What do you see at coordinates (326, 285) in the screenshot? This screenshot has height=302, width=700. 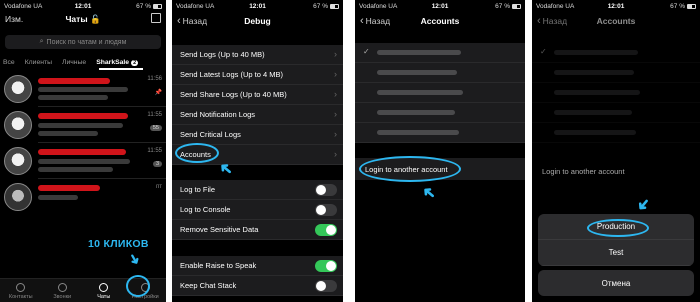 I see `keep-chat-stack-toggle` at bounding box center [326, 285].